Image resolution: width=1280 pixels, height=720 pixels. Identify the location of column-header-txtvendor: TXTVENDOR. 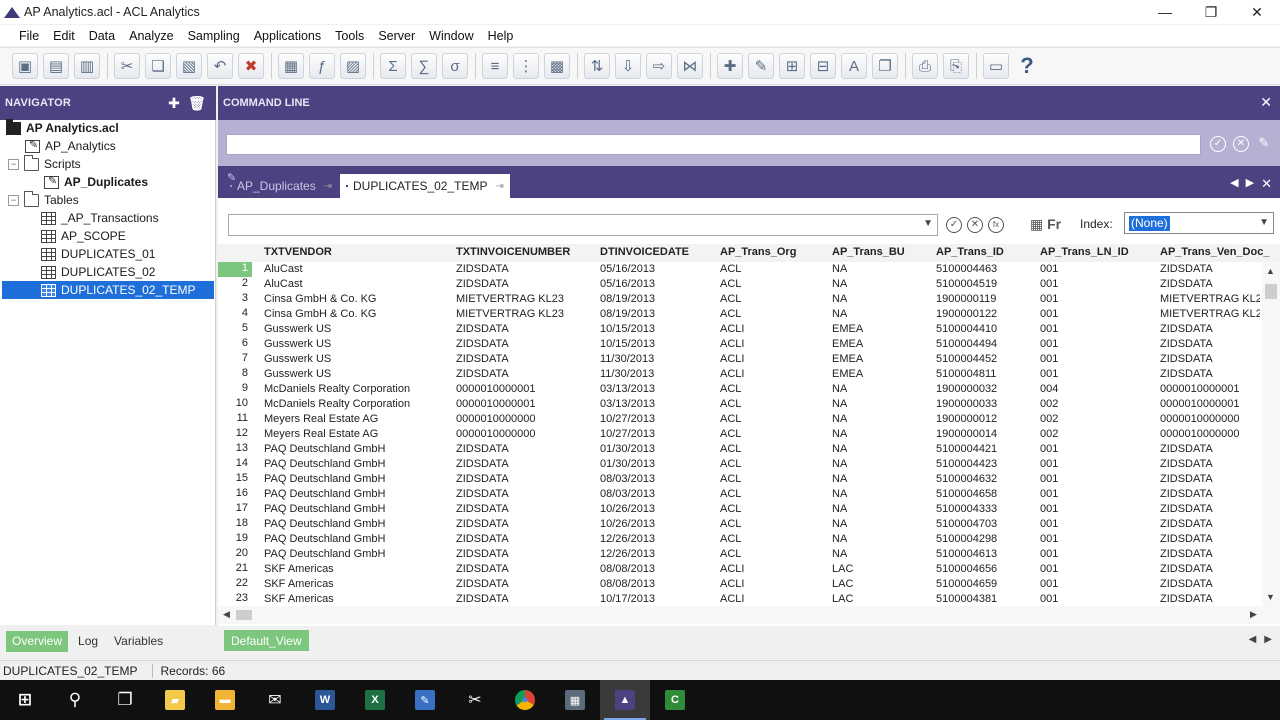
(298, 252).